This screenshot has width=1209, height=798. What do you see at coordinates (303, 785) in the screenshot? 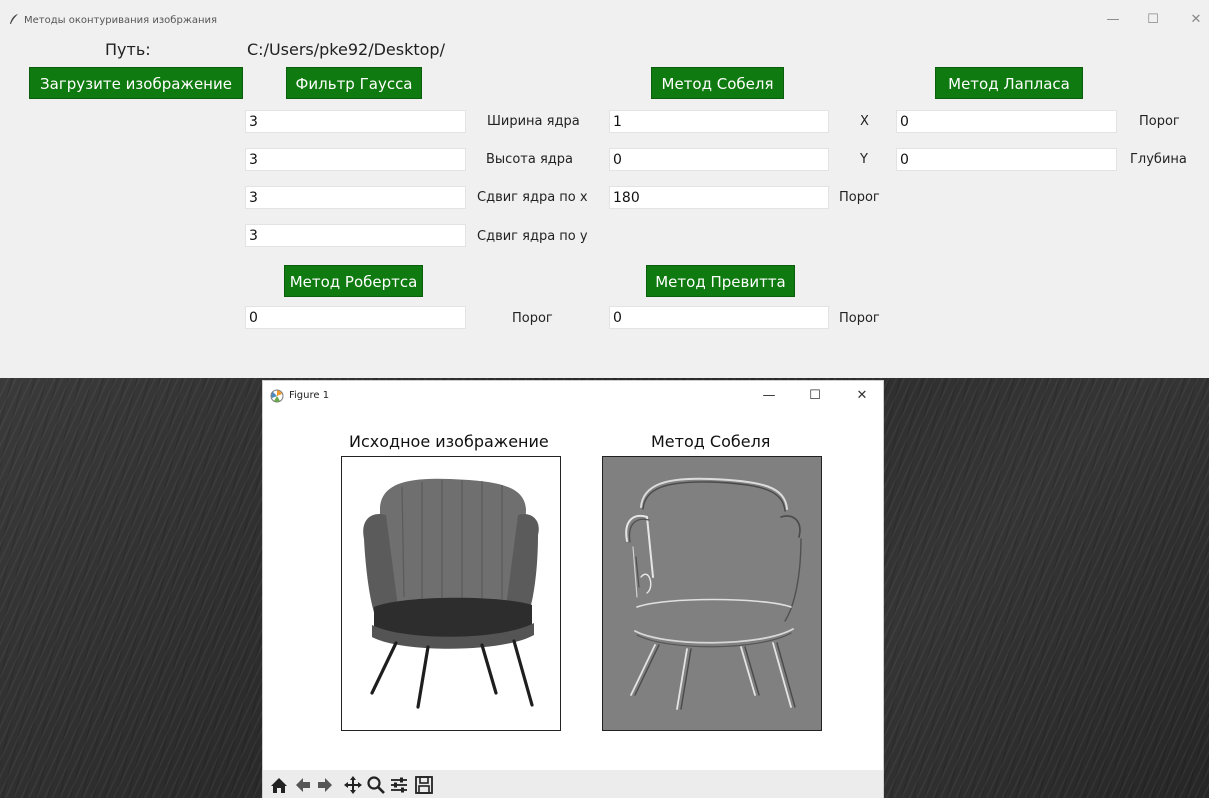
I see `back-arrow-icon` at bounding box center [303, 785].